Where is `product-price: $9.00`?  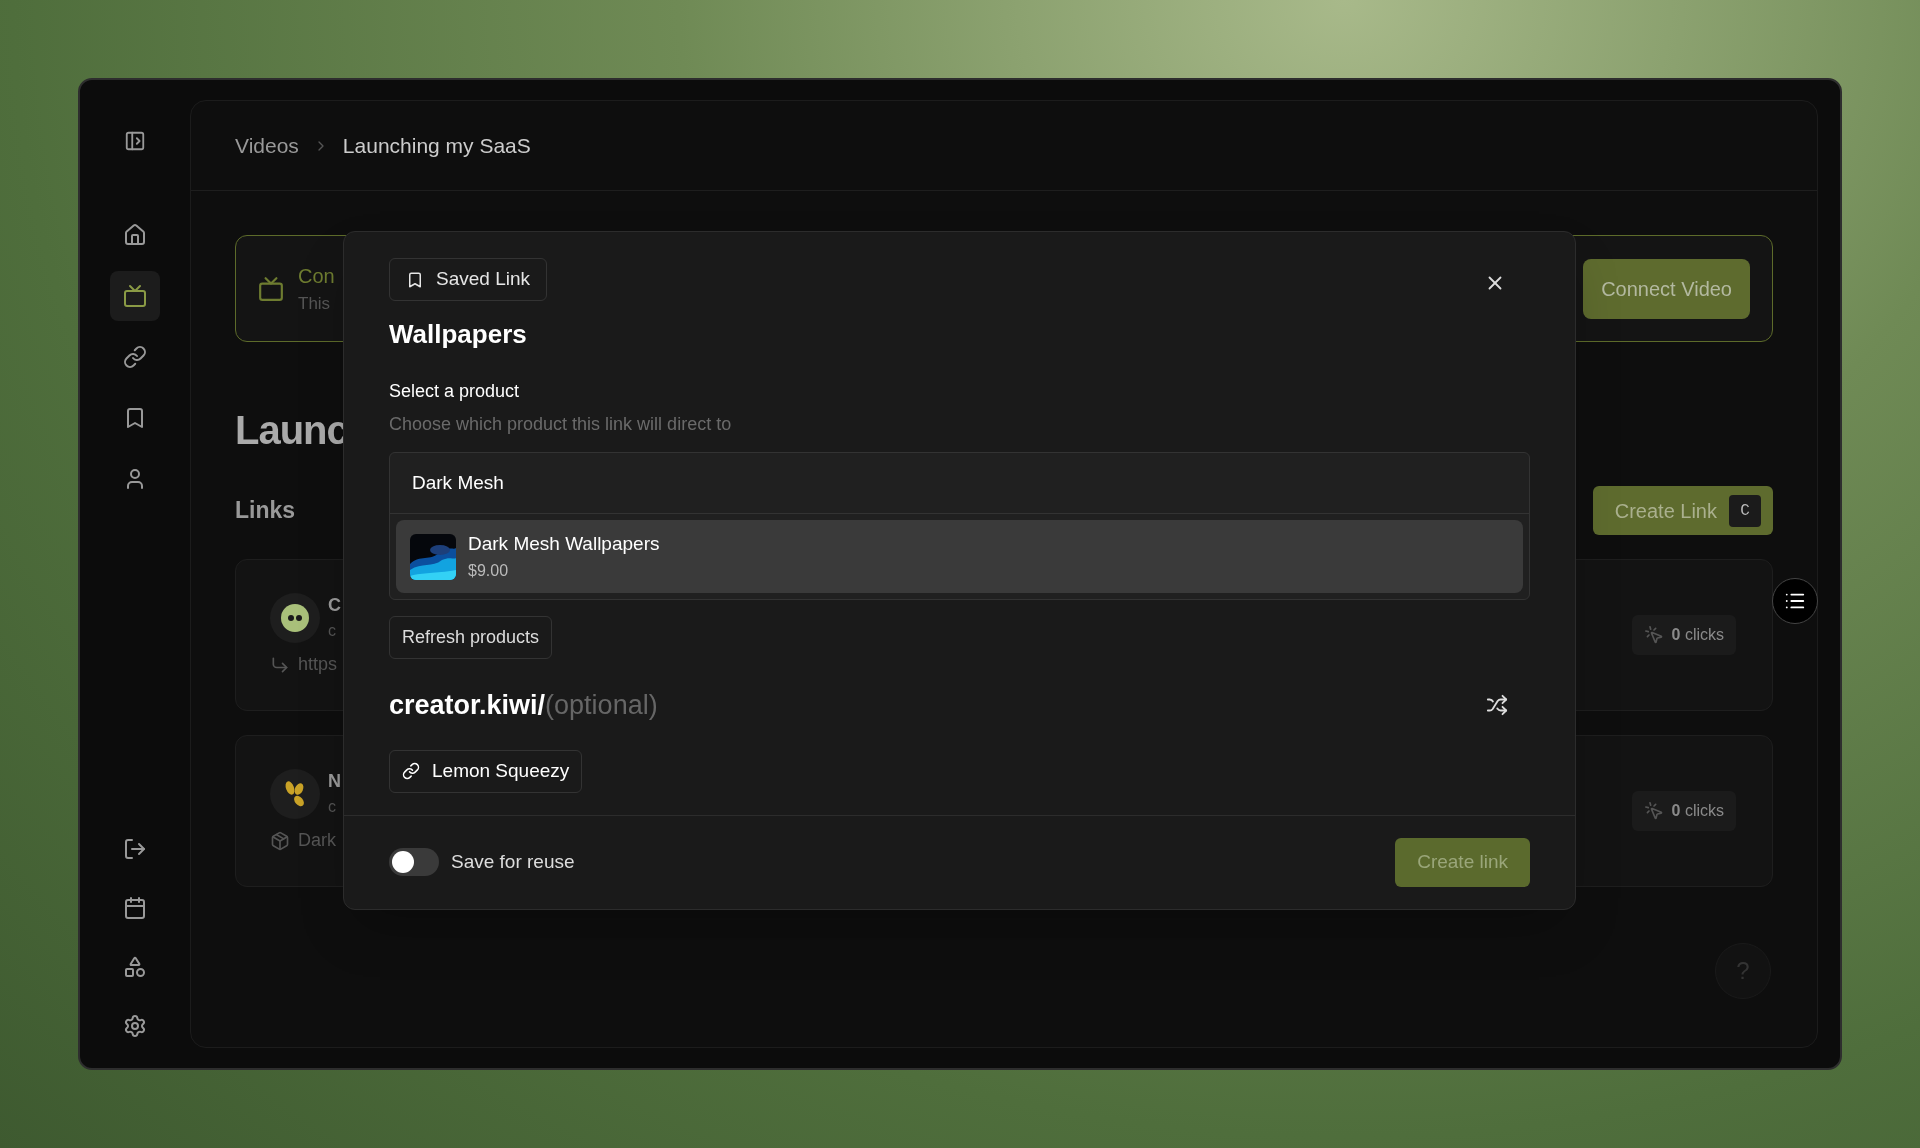
product-price: $9.00 is located at coordinates (489, 570).